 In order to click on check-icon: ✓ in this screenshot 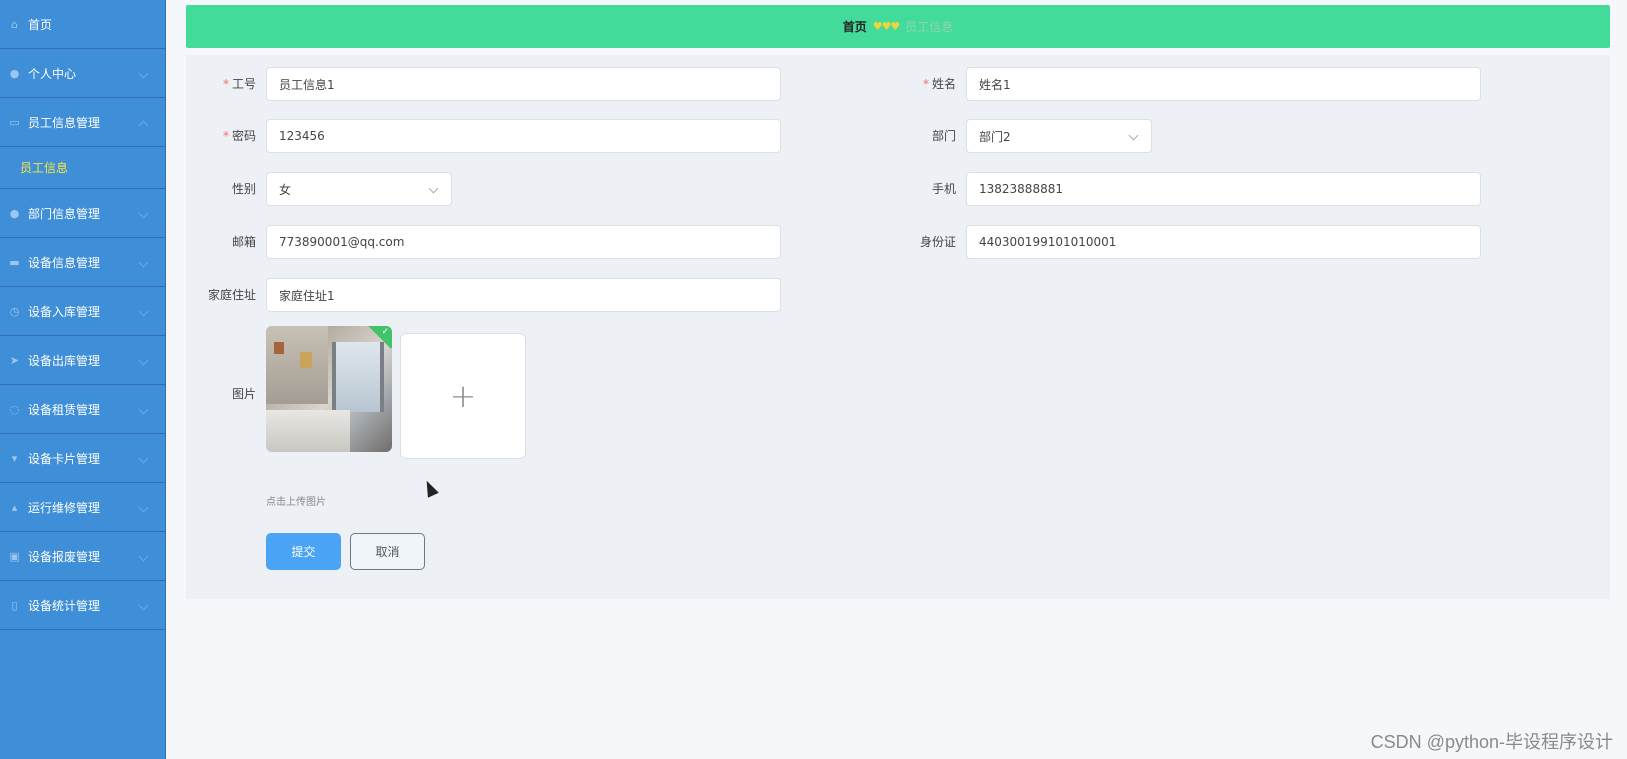, I will do `click(385, 332)`.